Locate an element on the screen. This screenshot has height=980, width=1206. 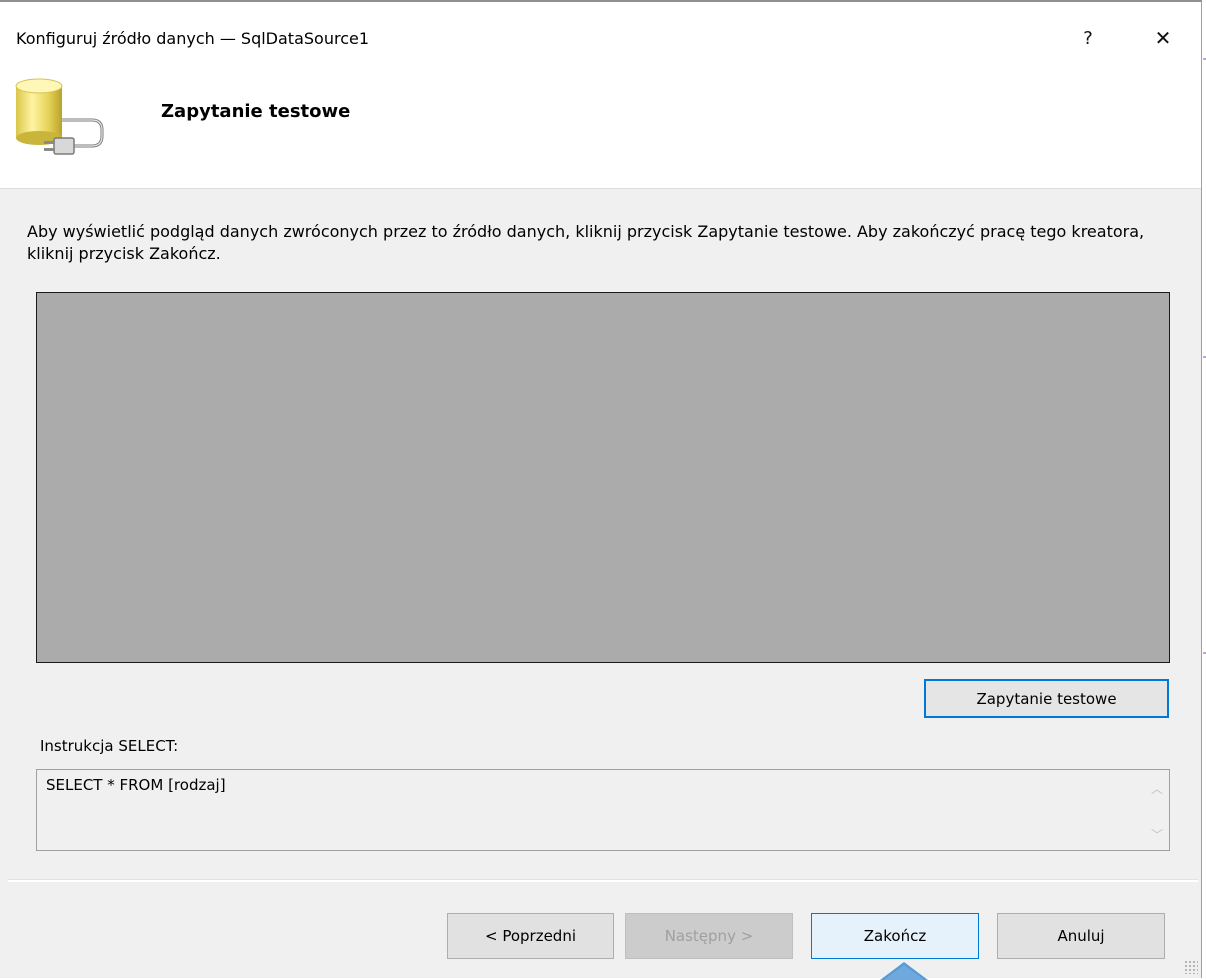
database-plug-icon is located at coordinates (59, 116).